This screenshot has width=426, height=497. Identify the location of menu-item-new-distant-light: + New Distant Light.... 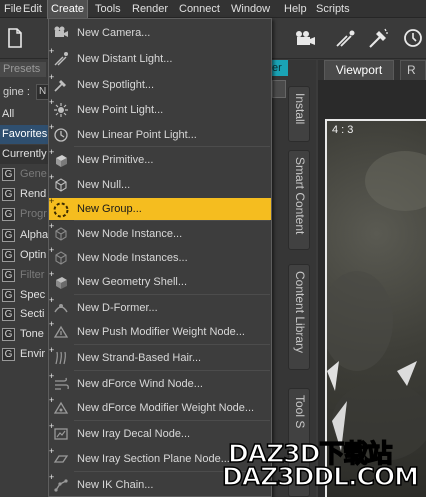
(160, 58).